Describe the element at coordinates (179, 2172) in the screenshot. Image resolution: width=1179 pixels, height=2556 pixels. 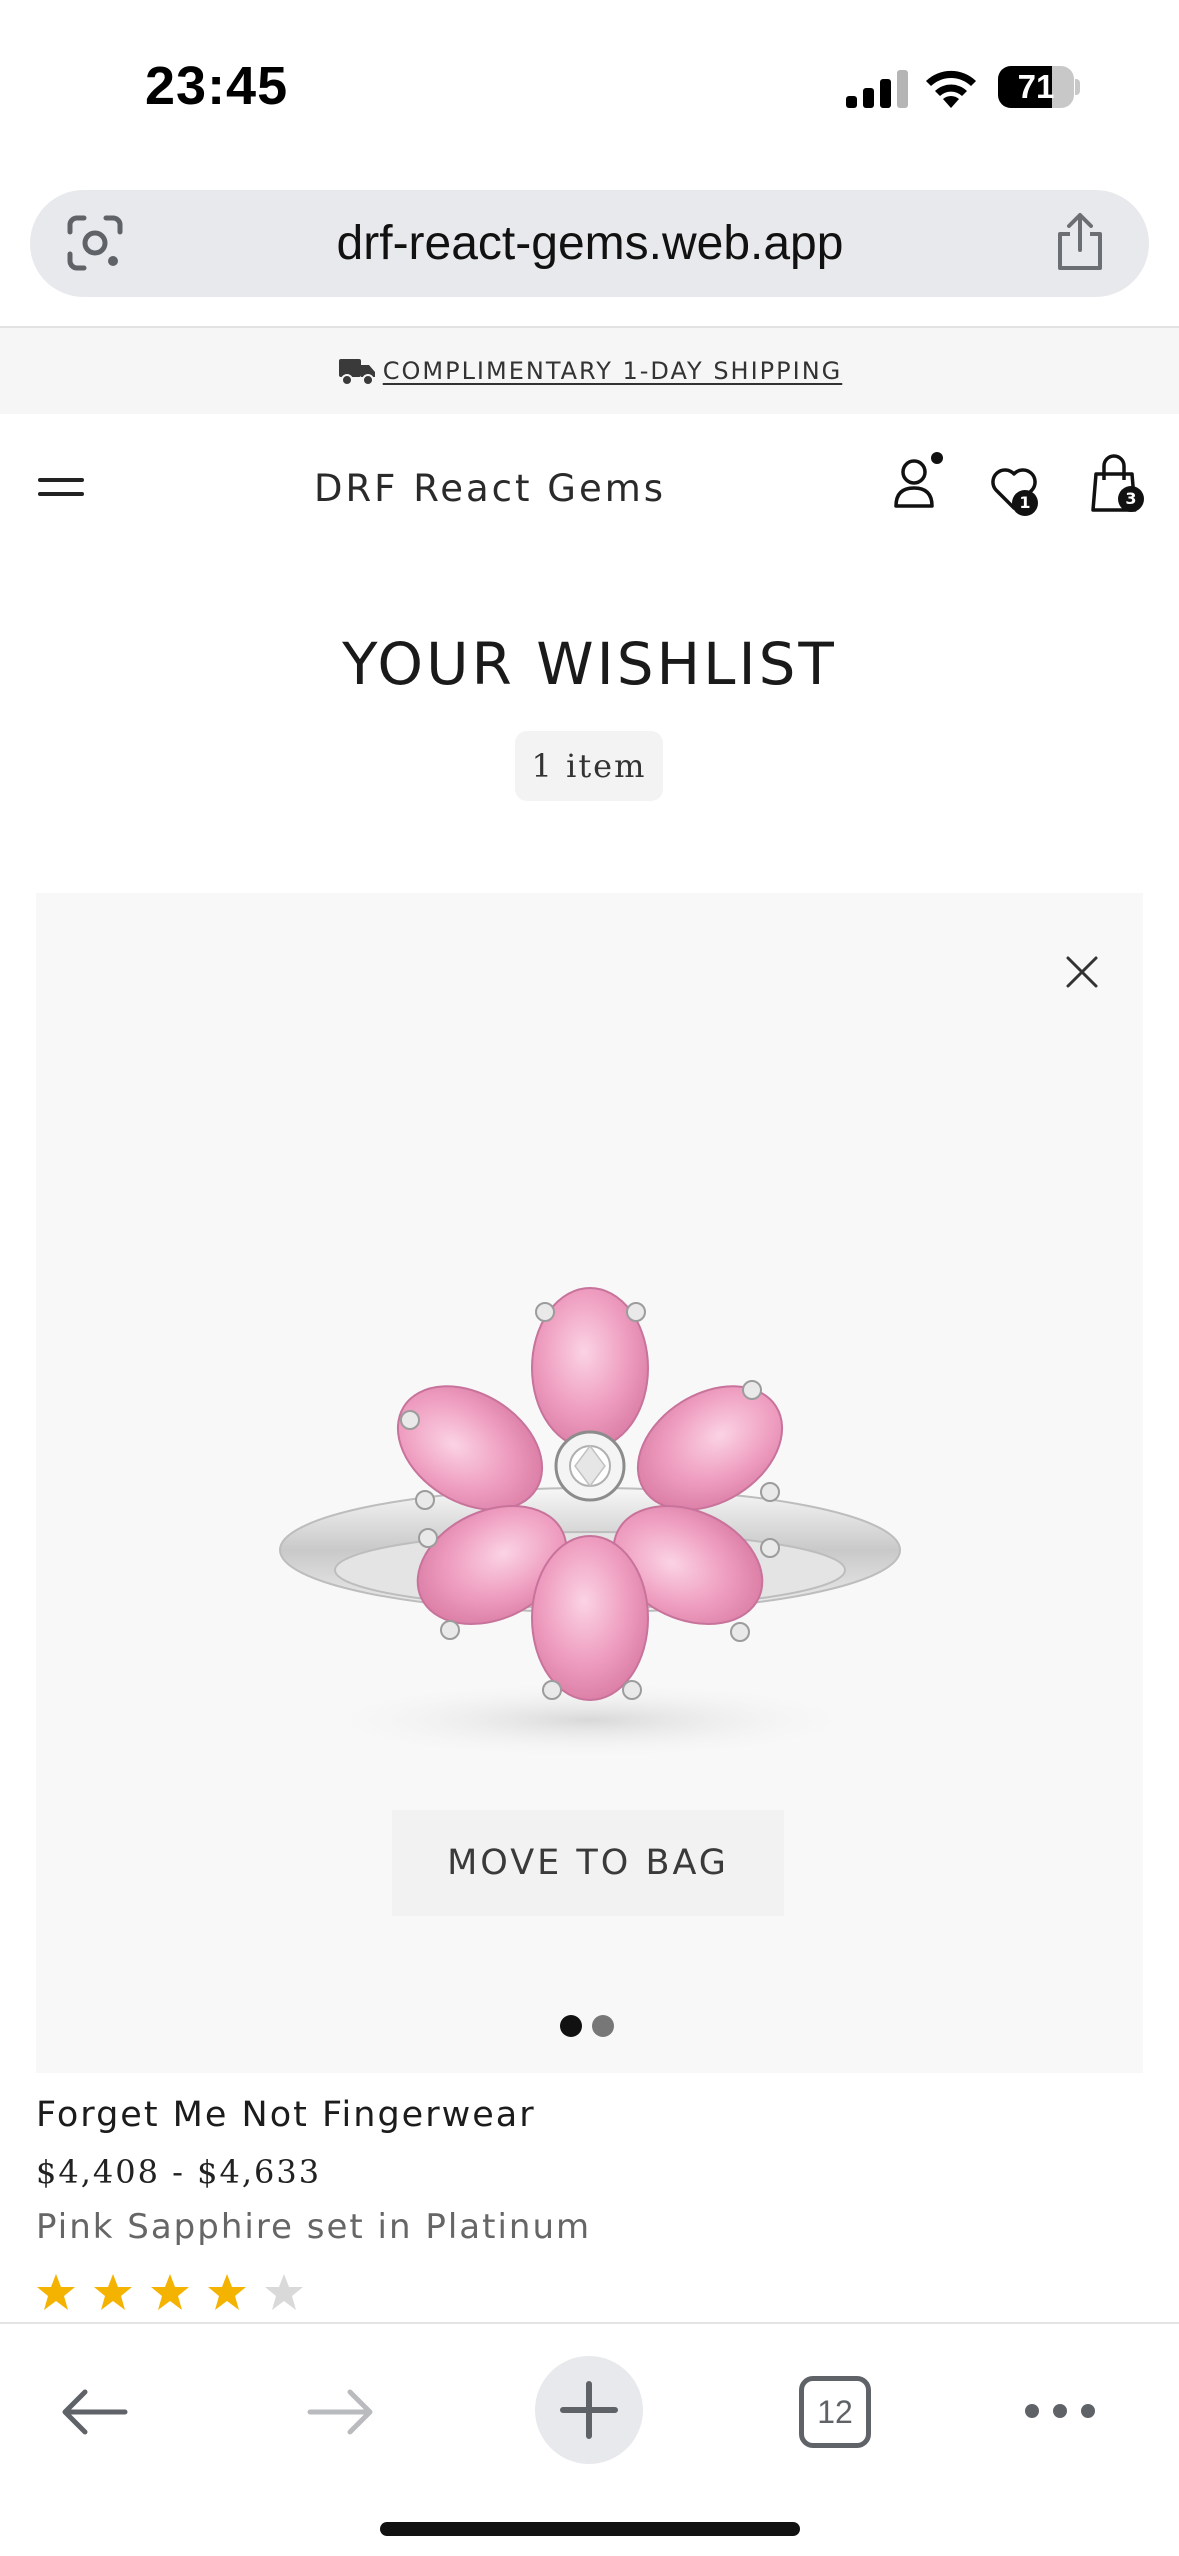
I see `product-price: $4,408 - $4,633` at that location.